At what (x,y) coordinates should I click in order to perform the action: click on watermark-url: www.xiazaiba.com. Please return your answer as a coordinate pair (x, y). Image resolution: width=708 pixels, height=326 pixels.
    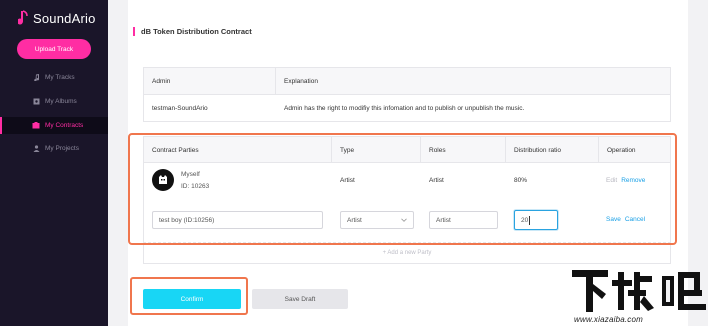
    Looking at the image, I should click on (609, 319).